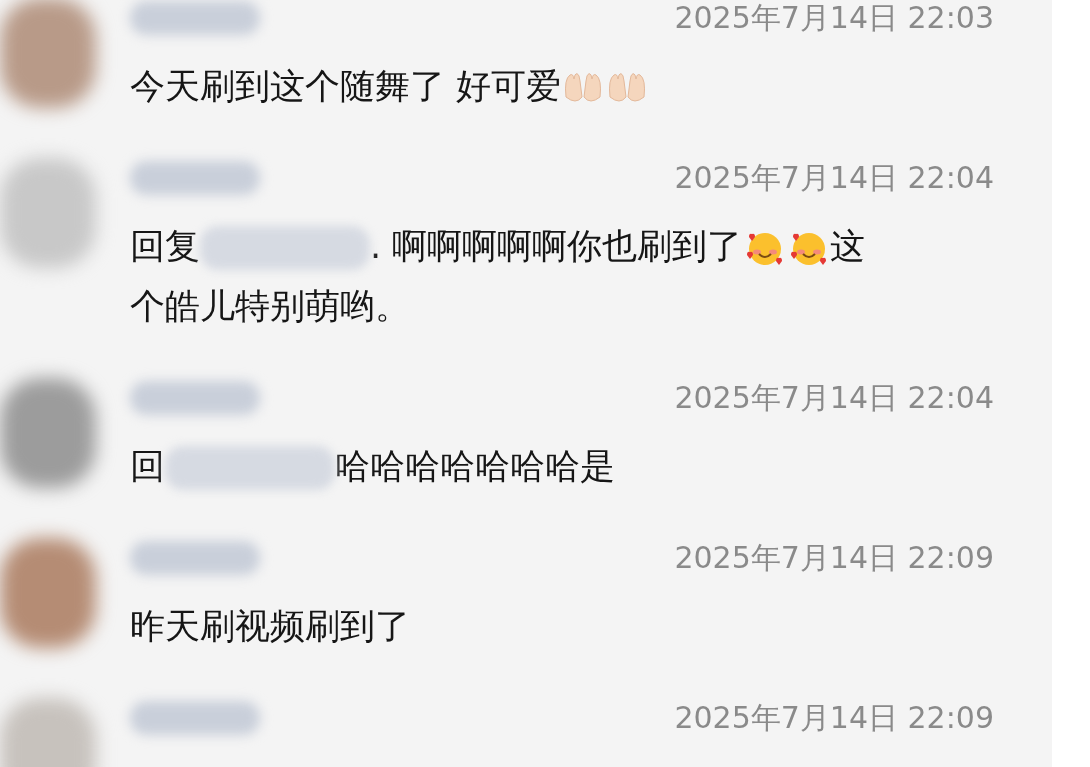  I want to click on comment-text: 这, so click(848, 246).